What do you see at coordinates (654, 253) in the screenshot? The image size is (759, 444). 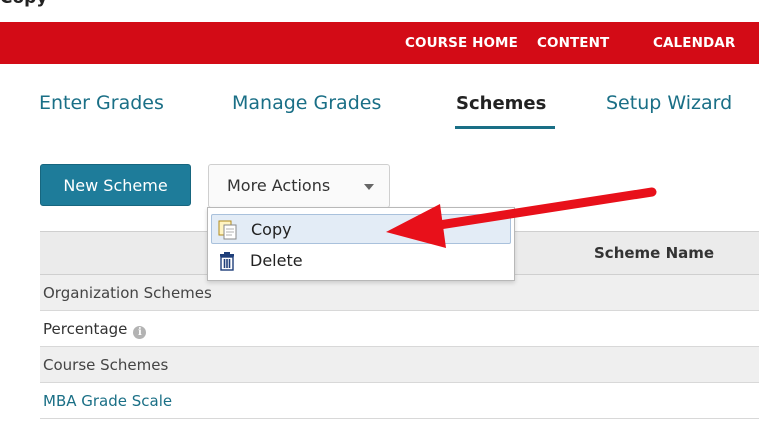 I see `column-header-scheme-name: Scheme Name` at bounding box center [654, 253].